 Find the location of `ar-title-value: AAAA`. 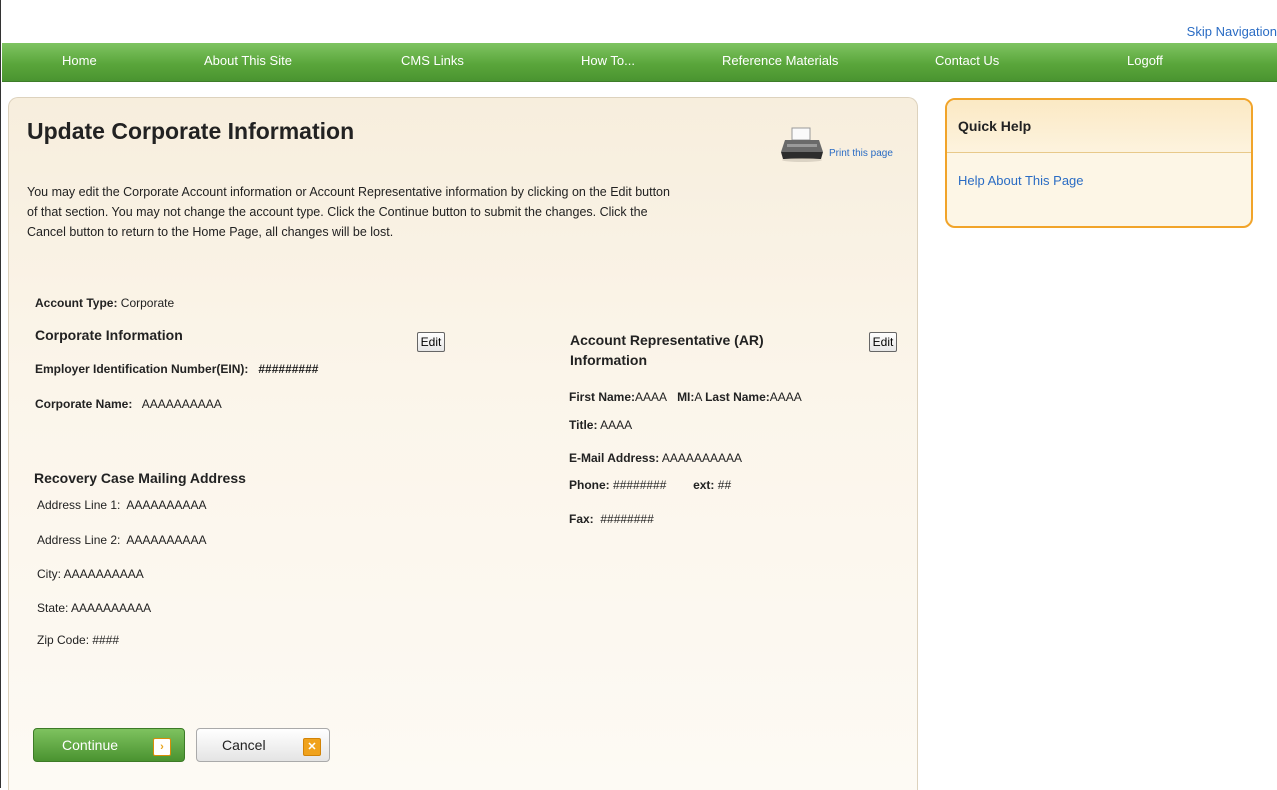

ar-title-value: AAAA is located at coordinates (616, 425).